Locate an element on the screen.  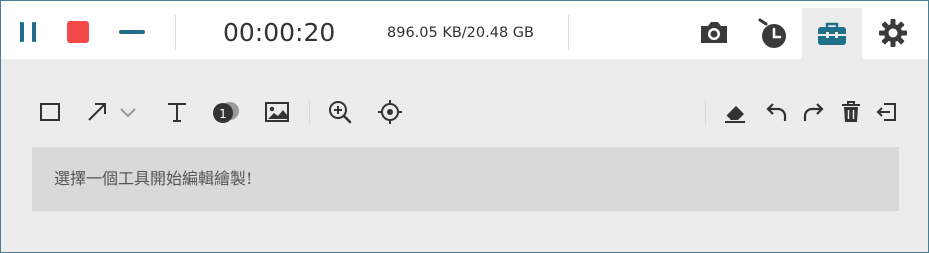
settings-button is located at coordinates (893, 33).